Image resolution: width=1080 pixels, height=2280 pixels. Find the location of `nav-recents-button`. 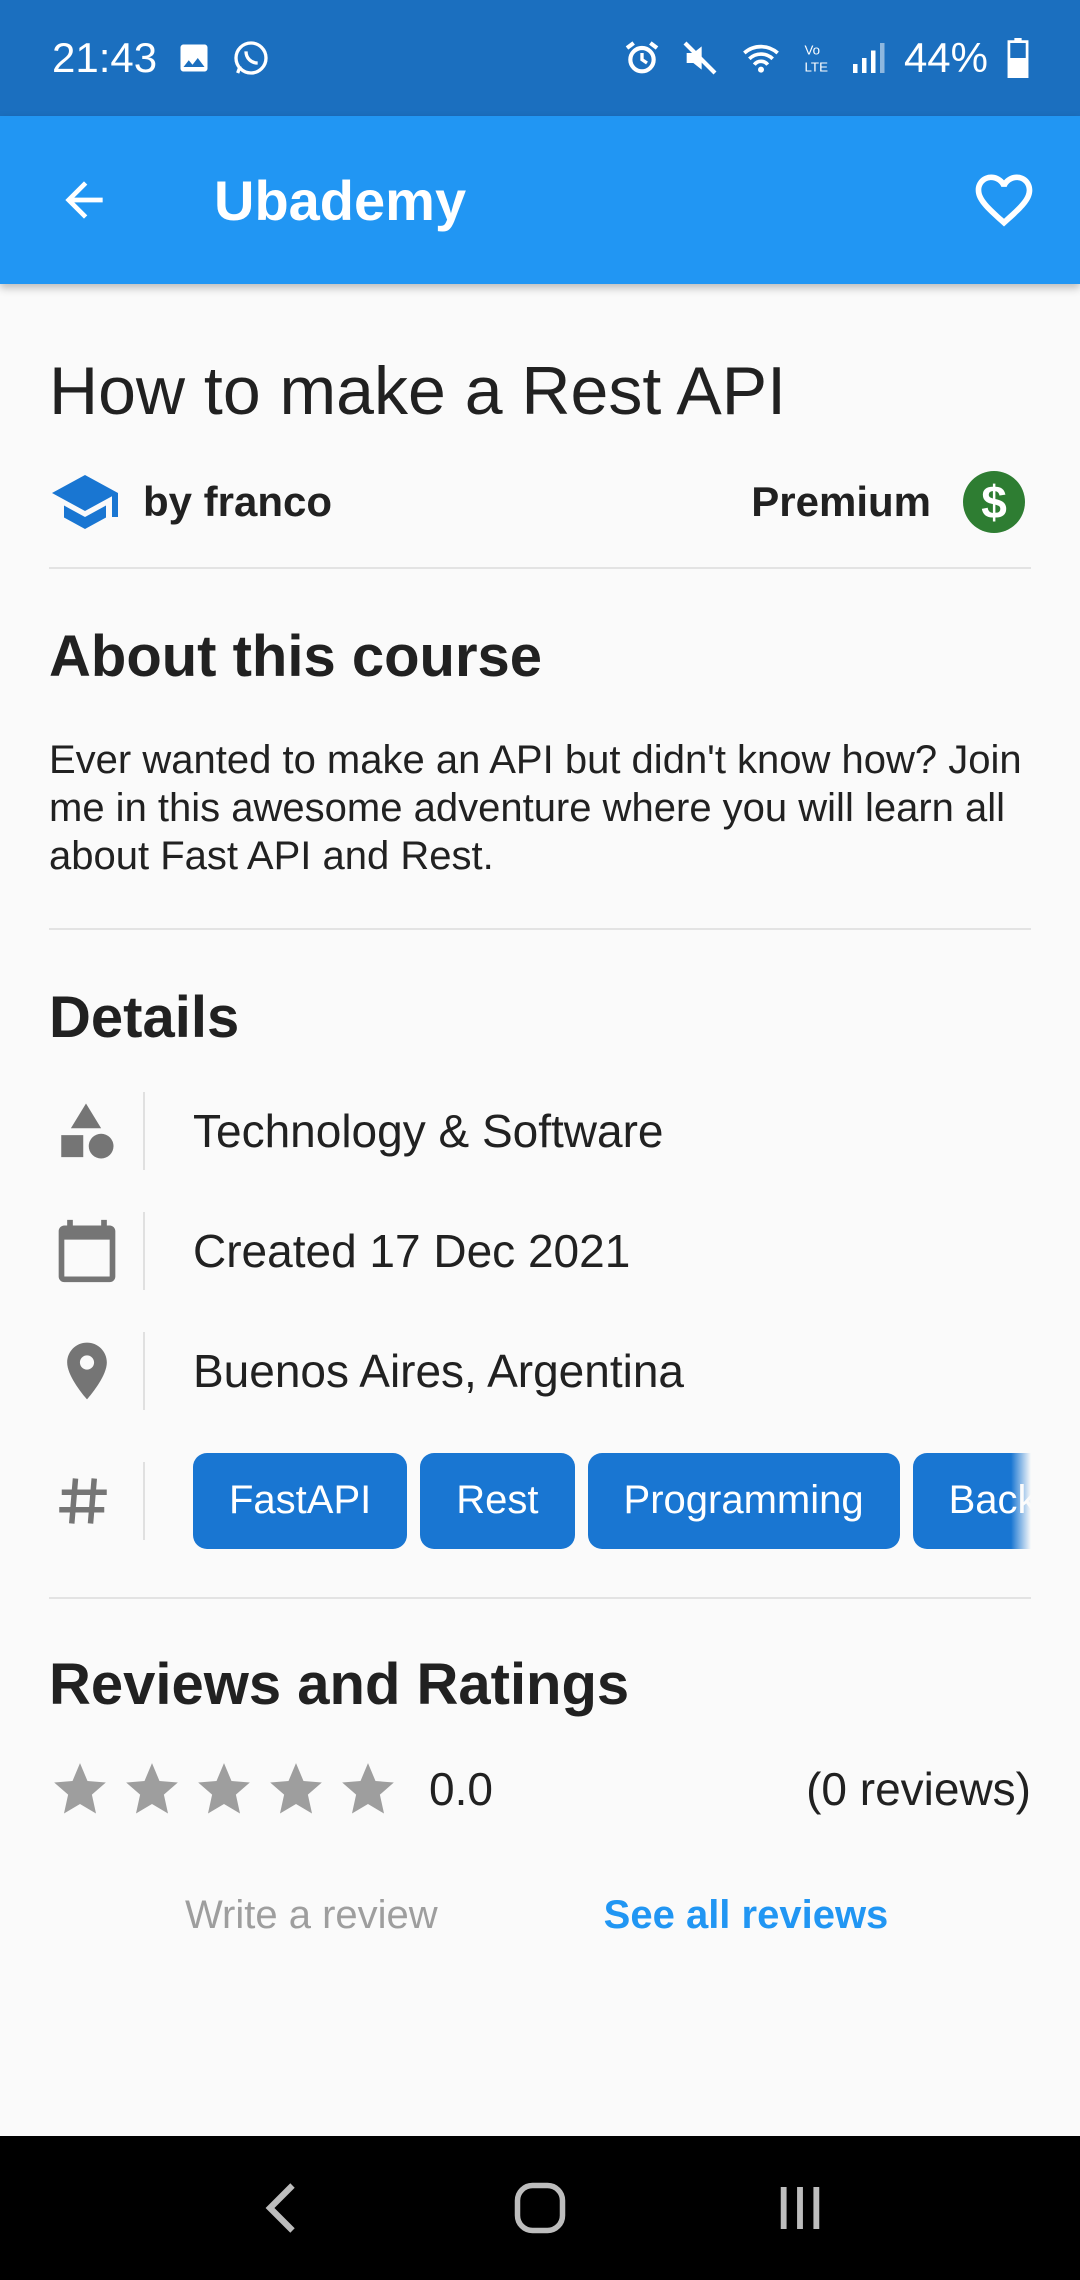

nav-recents-button is located at coordinates (800, 2208).